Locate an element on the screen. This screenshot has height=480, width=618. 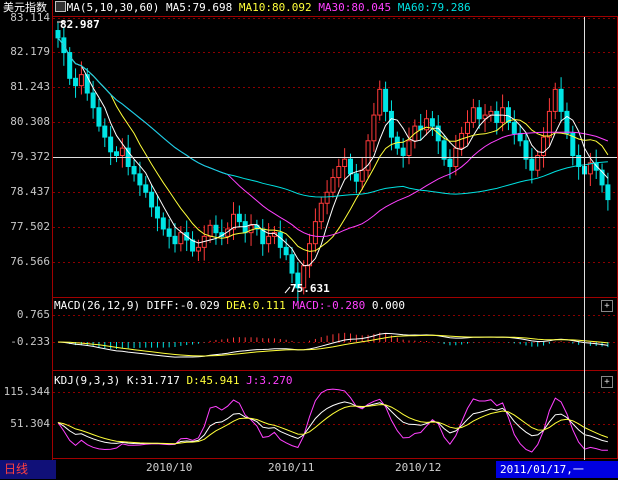
ma60-value: MA60:79.286 is located at coordinates (434, 7).